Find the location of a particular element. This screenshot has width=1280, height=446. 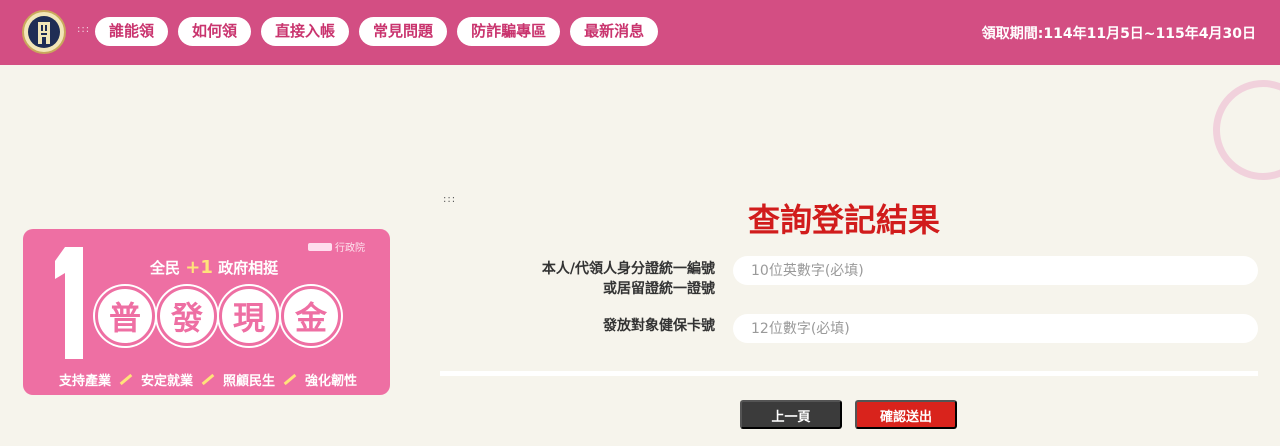

big-number-one is located at coordinates (69, 303).